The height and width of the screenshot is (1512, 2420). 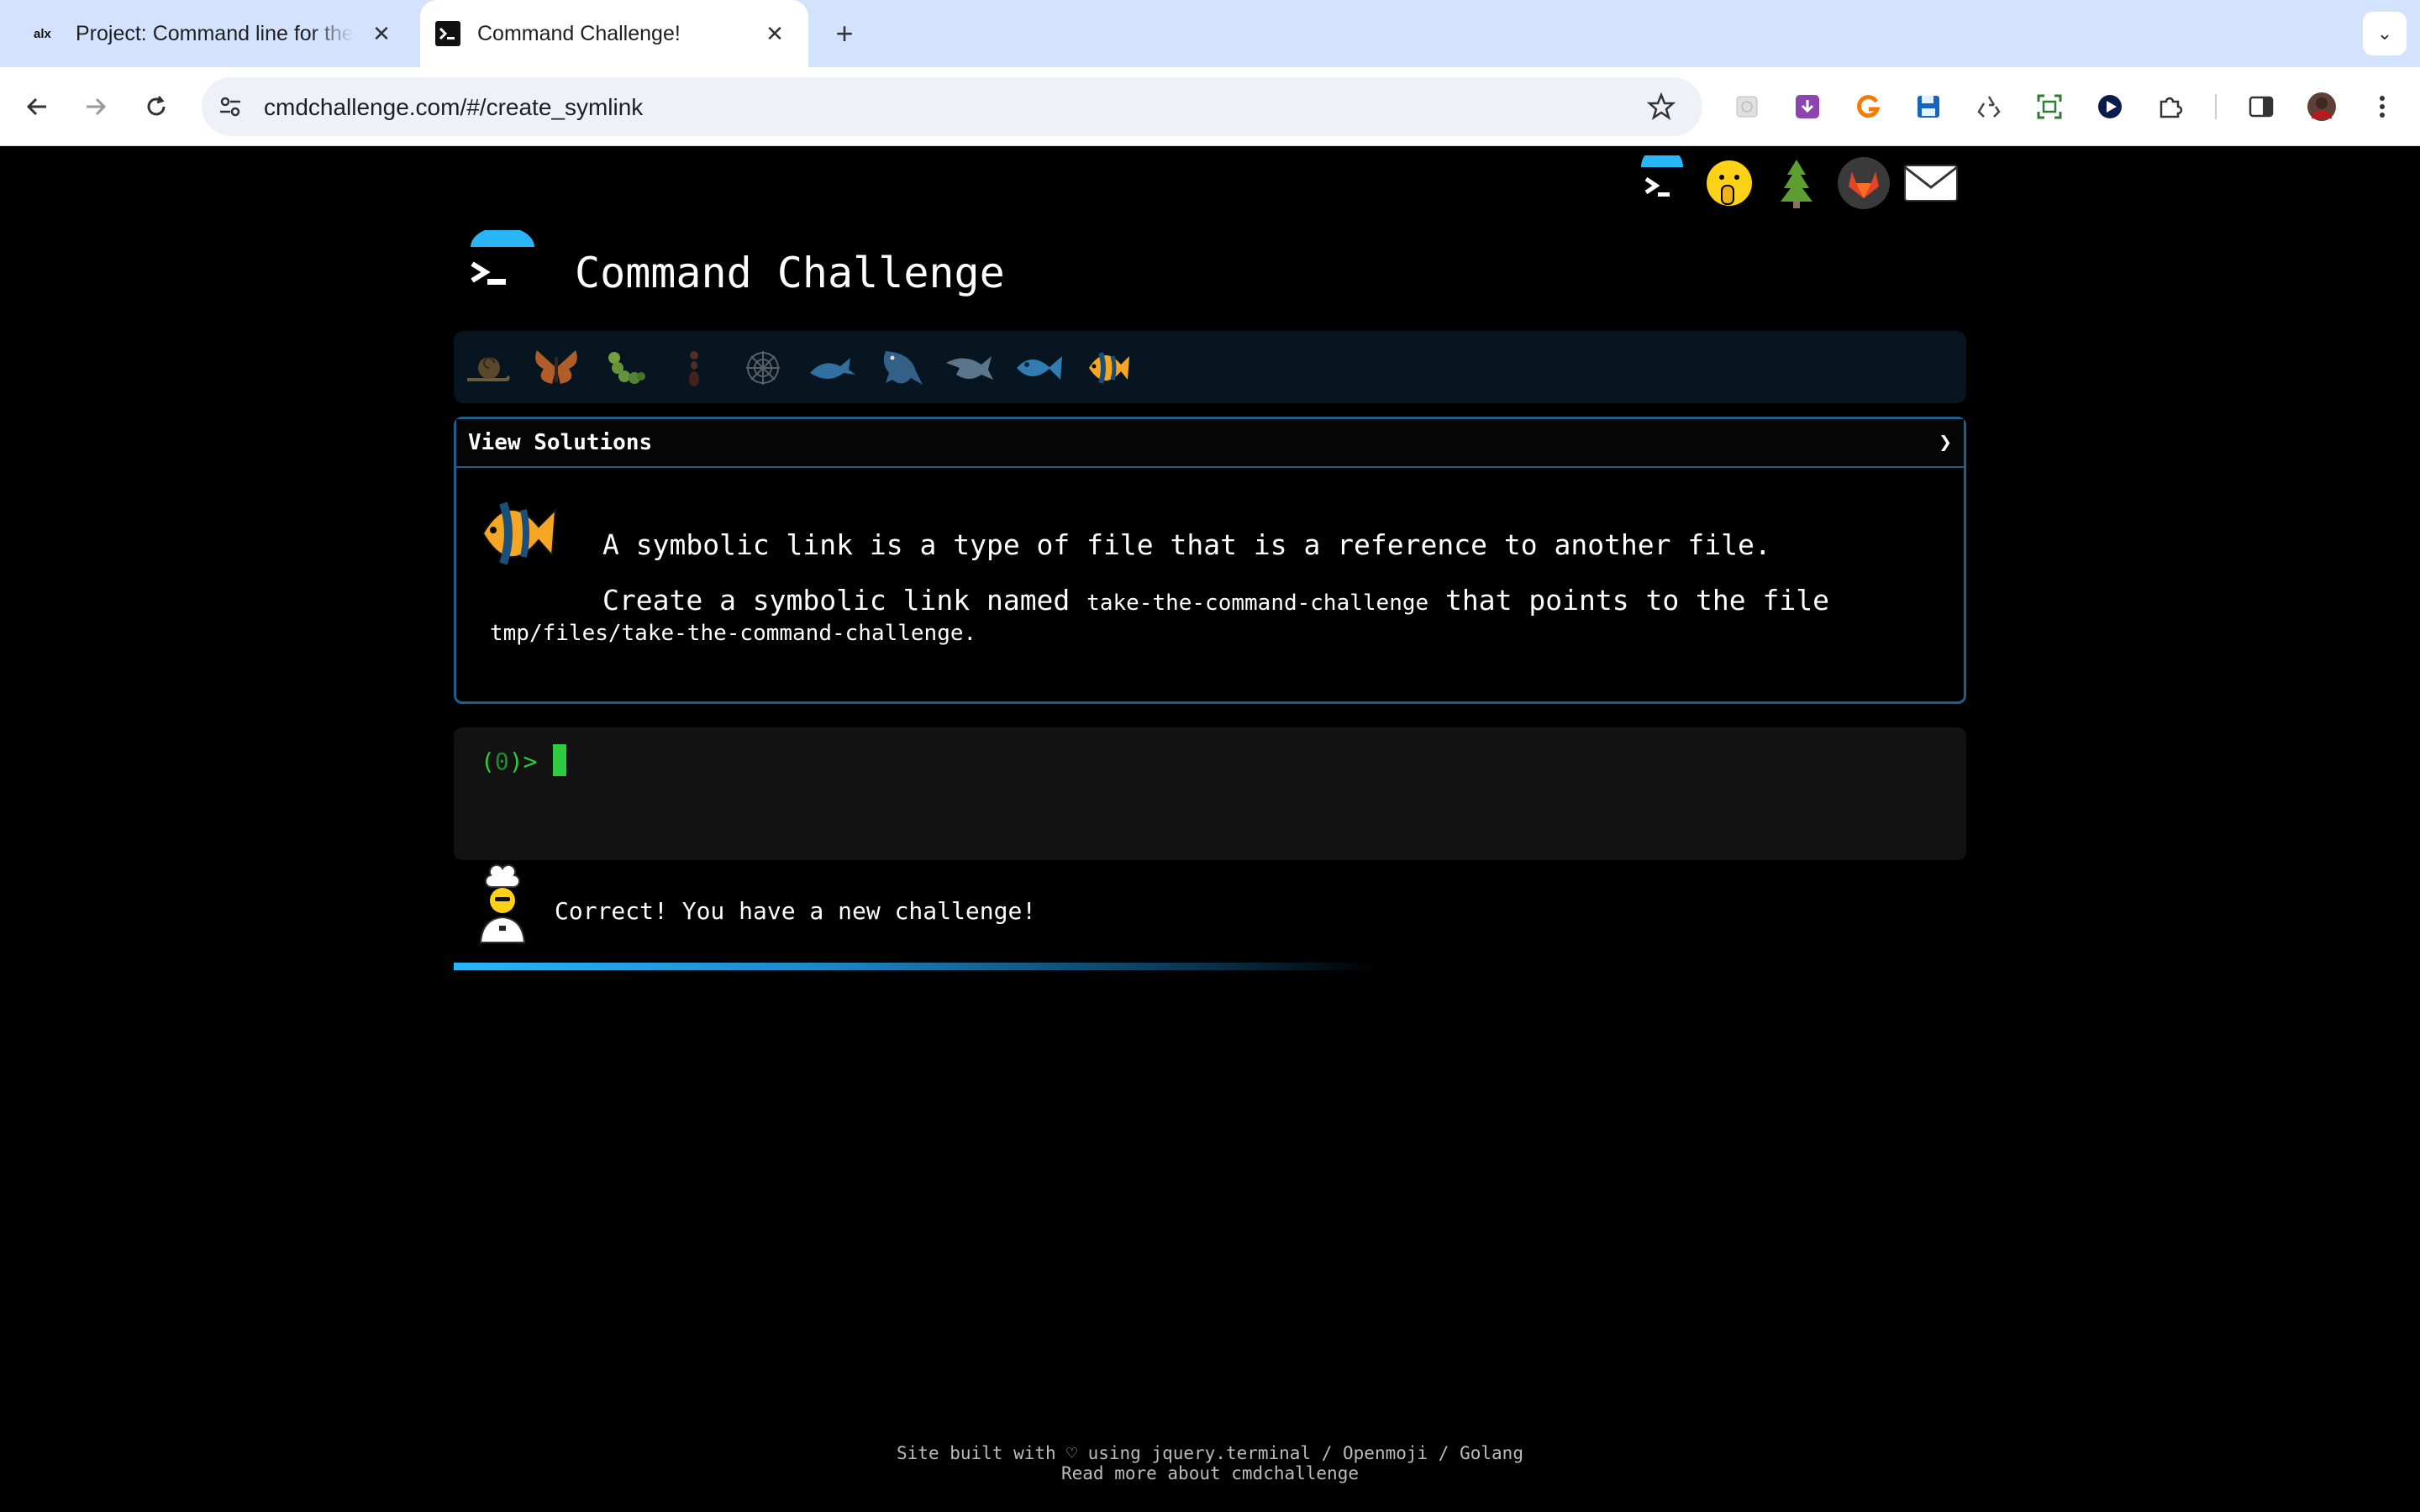 I want to click on page-title: Command Challenge, so click(x=790, y=273).